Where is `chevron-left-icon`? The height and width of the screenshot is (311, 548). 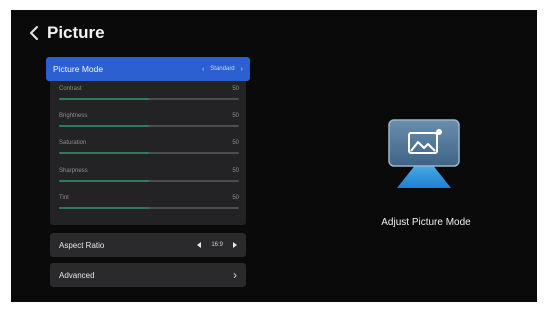
chevron-left-icon is located at coordinates (34, 33).